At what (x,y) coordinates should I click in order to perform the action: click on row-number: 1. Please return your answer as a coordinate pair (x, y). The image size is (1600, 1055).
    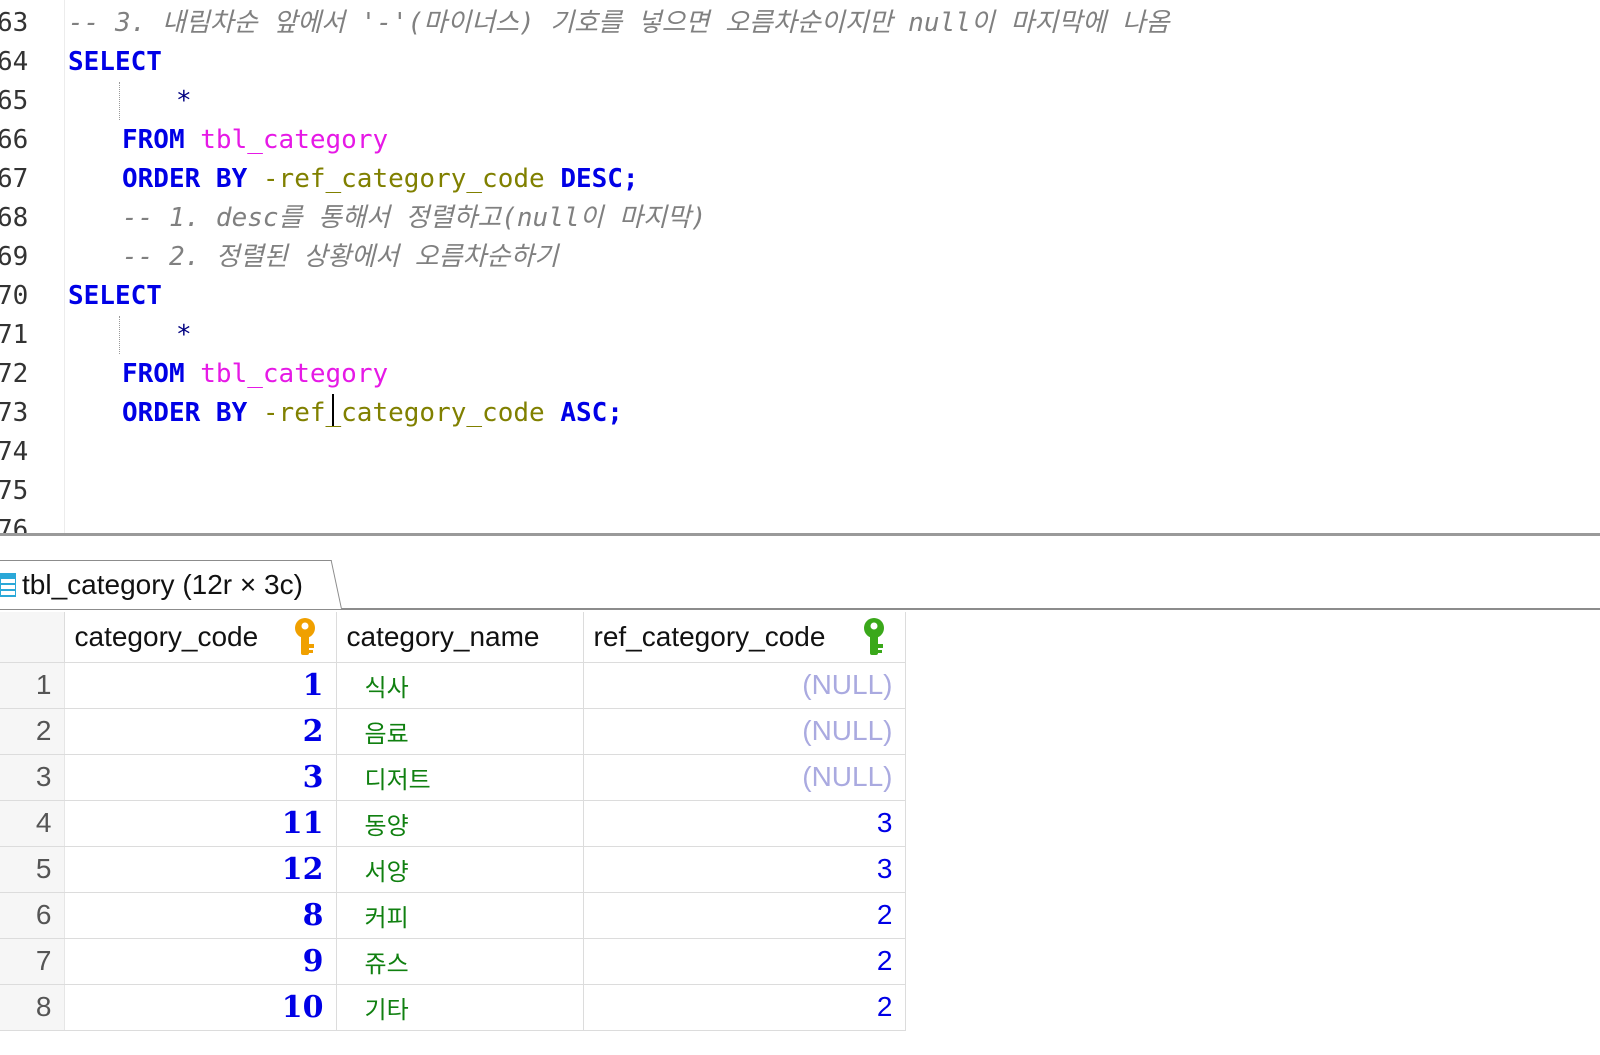
    Looking at the image, I should click on (32, 685).